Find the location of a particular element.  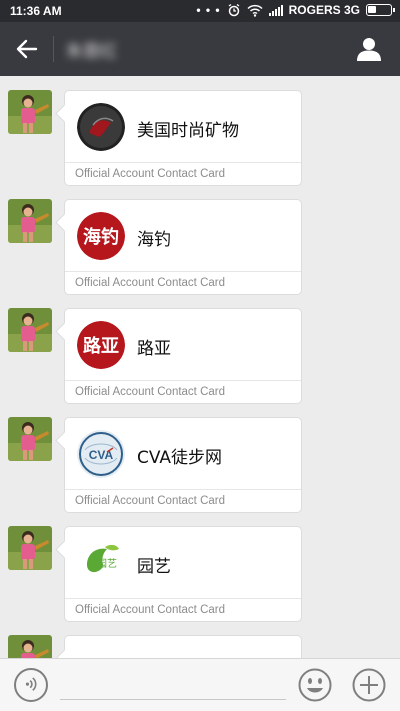

contact-card: CVA CVA徒步网 Official Account Contact Card is located at coordinates (183, 465).